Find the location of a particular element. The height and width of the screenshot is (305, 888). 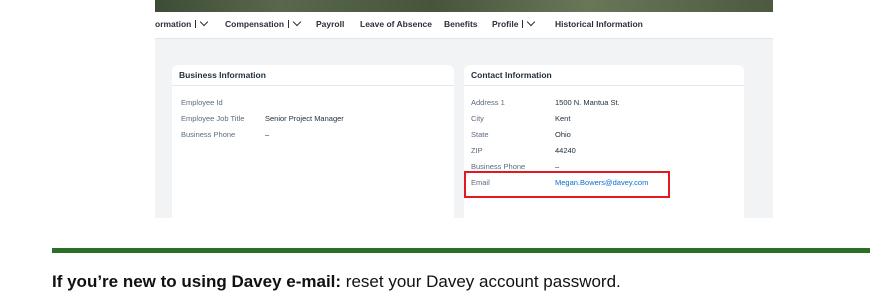

job-title-value: Senior Project Manager is located at coordinates (304, 118).